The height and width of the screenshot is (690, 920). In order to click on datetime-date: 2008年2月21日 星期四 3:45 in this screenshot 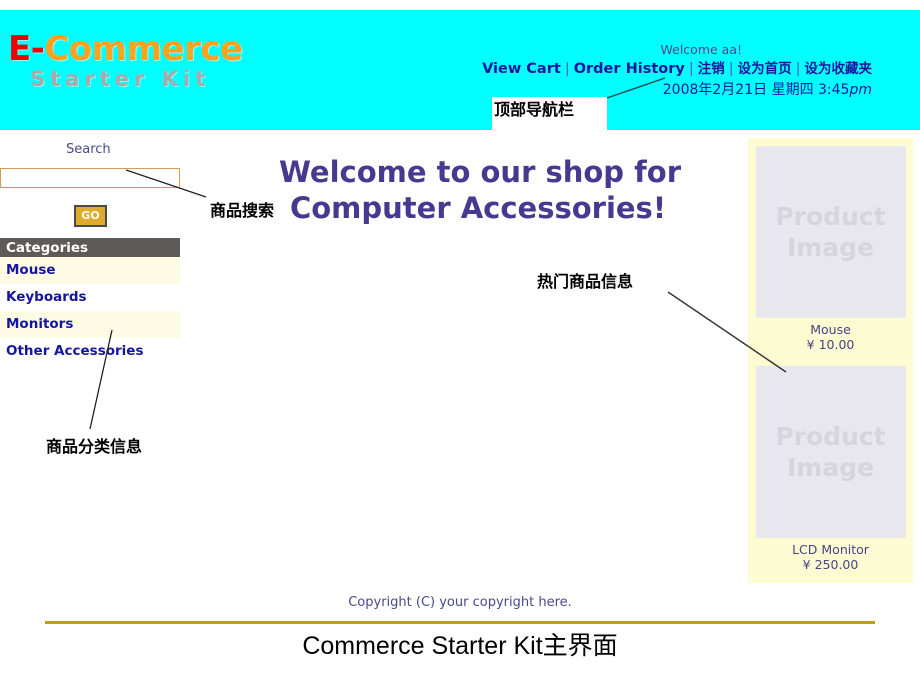, I will do `click(756, 89)`.